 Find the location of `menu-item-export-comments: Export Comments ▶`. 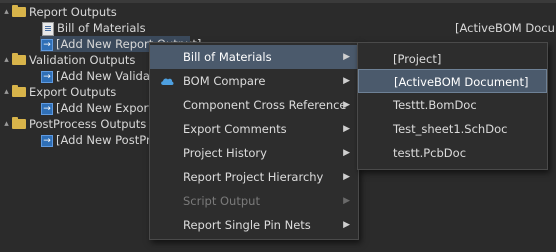

menu-item-export-comments: Export Comments ▶ is located at coordinates (254, 129).